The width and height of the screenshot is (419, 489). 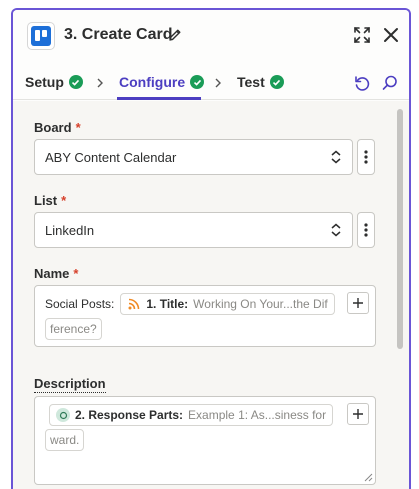 I want to click on step-tabs: Setup Configure Test, so click(x=211, y=83).